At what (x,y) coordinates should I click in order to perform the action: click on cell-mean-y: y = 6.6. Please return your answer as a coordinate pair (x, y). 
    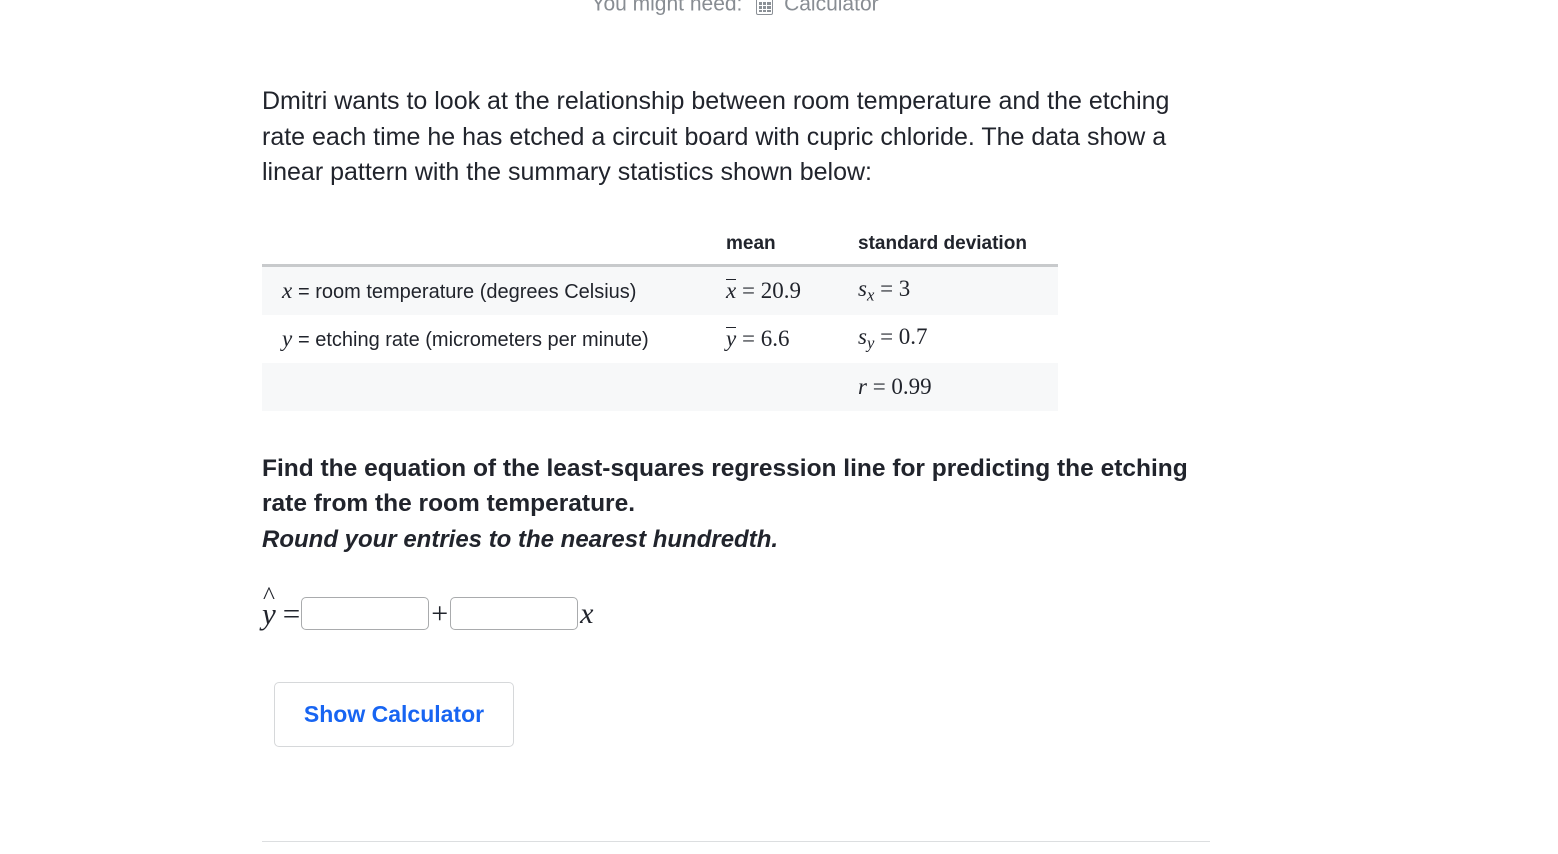
    Looking at the image, I should click on (758, 338).